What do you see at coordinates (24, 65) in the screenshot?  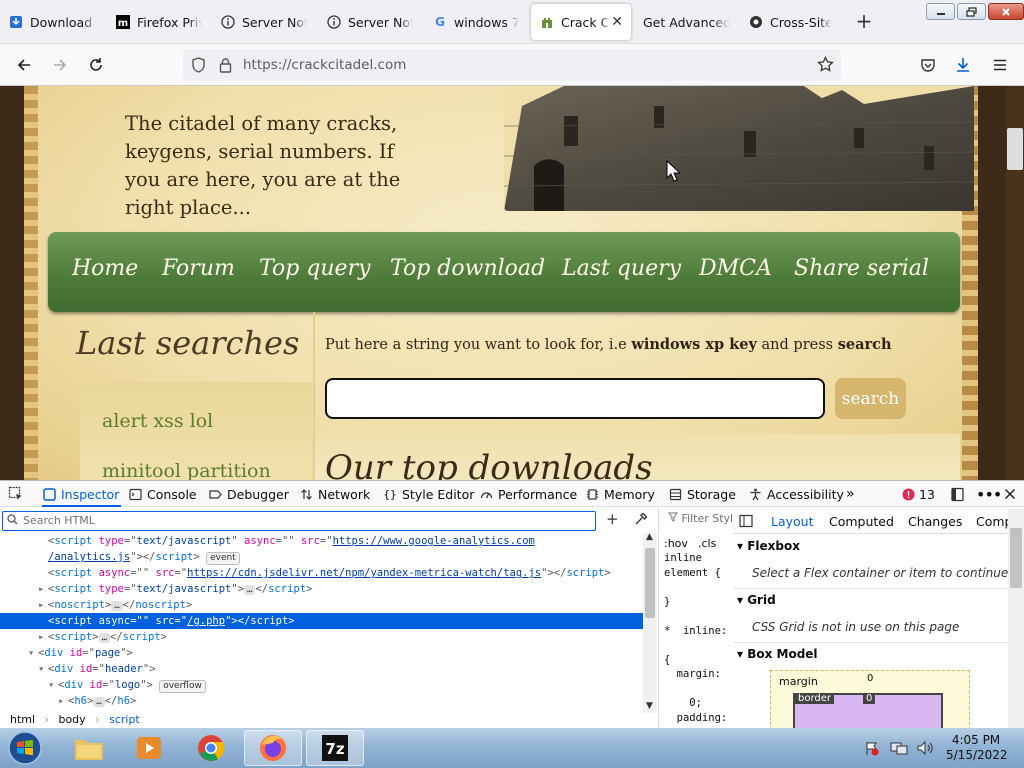 I see `back-button` at bounding box center [24, 65].